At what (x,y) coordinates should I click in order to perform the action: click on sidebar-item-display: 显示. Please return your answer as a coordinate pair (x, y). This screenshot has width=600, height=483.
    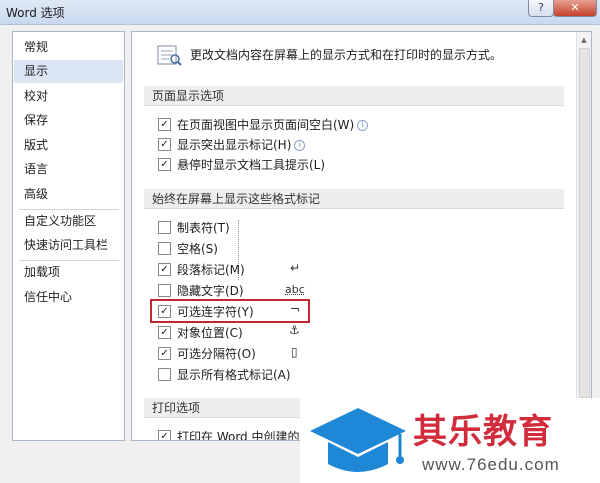
    Looking at the image, I should click on (68, 71).